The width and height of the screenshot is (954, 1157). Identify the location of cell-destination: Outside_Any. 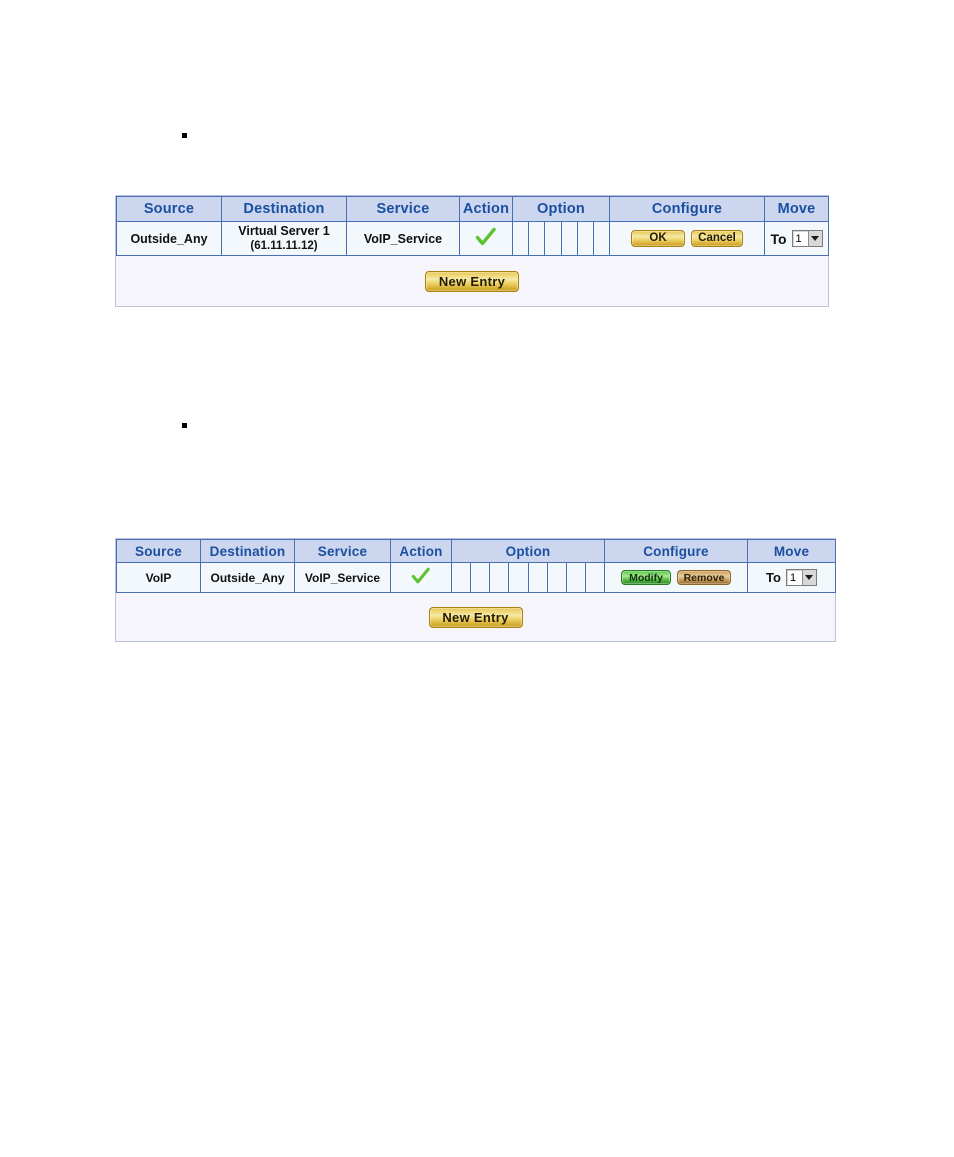
(247, 577).